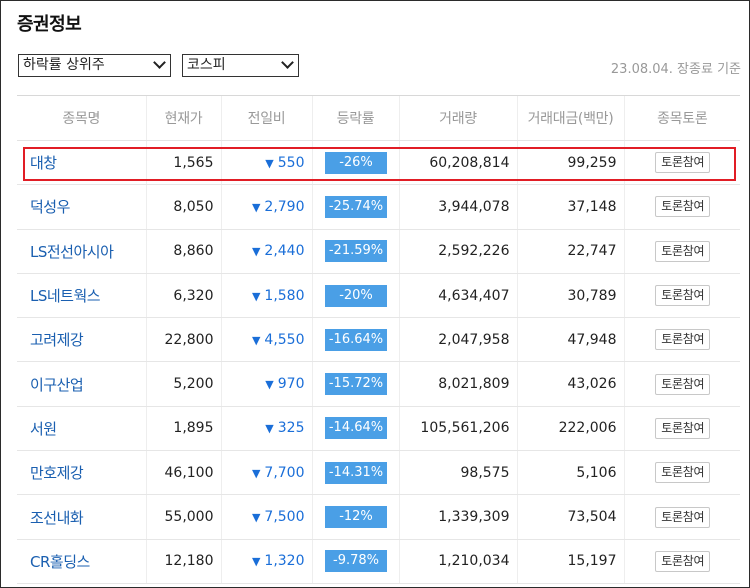 The image size is (750, 588). I want to click on volume: 2,047,958, so click(457, 340).